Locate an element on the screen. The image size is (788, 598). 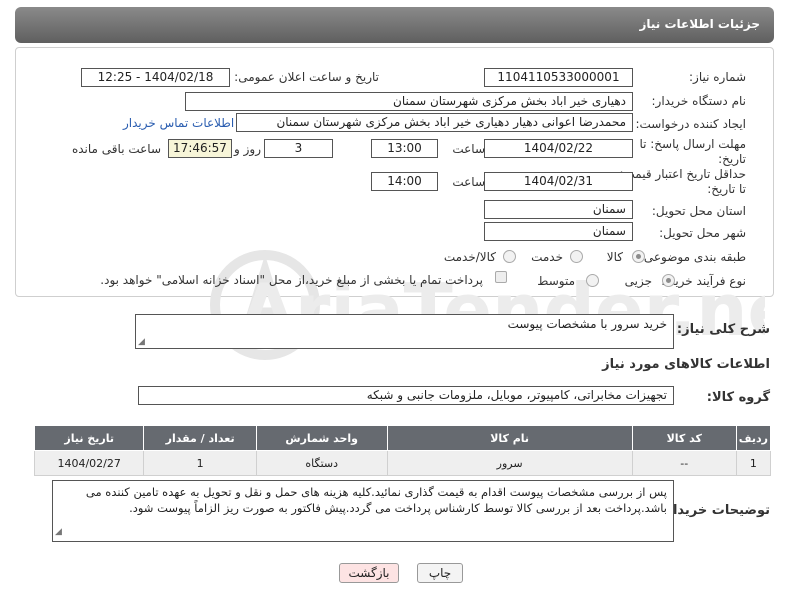
page-title: جزئیات اطلاعات نیاز is located at coordinates (699, 24).